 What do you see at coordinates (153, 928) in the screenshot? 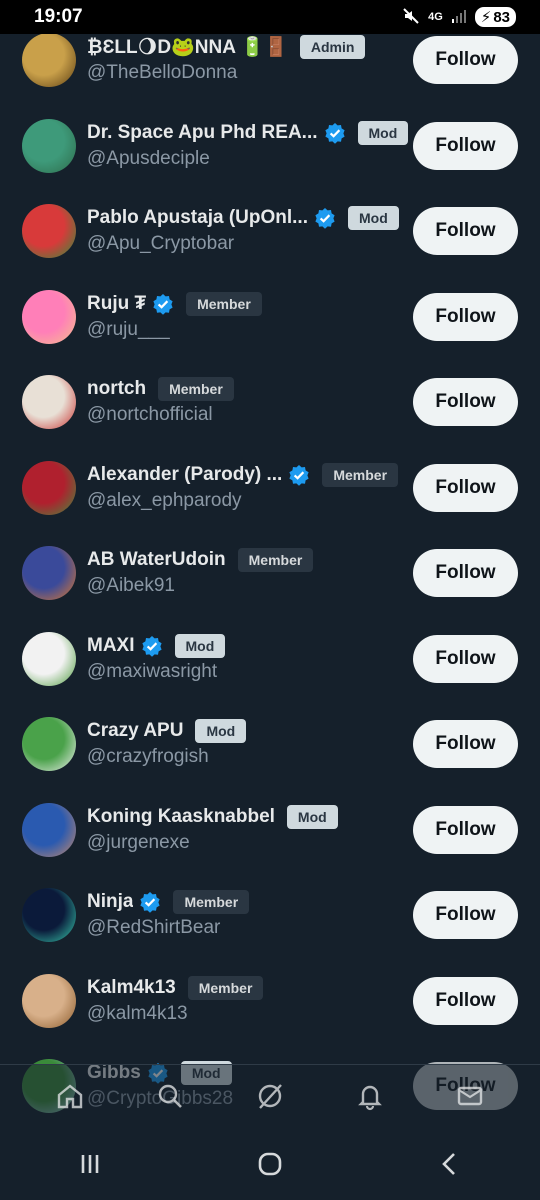
I see `user-handle: @RedShirtBear` at bounding box center [153, 928].